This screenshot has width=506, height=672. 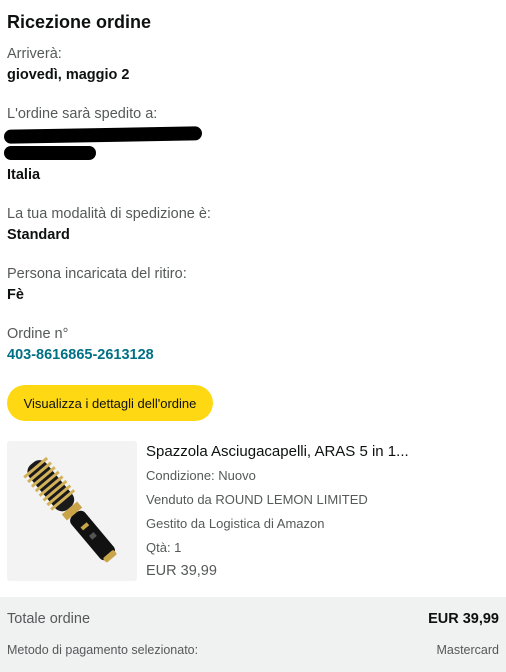 What do you see at coordinates (235, 523) in the screenshot?
I see `product-fulfillment: Gestito da Logistica di Amazon` at bounding box center [235, 523].